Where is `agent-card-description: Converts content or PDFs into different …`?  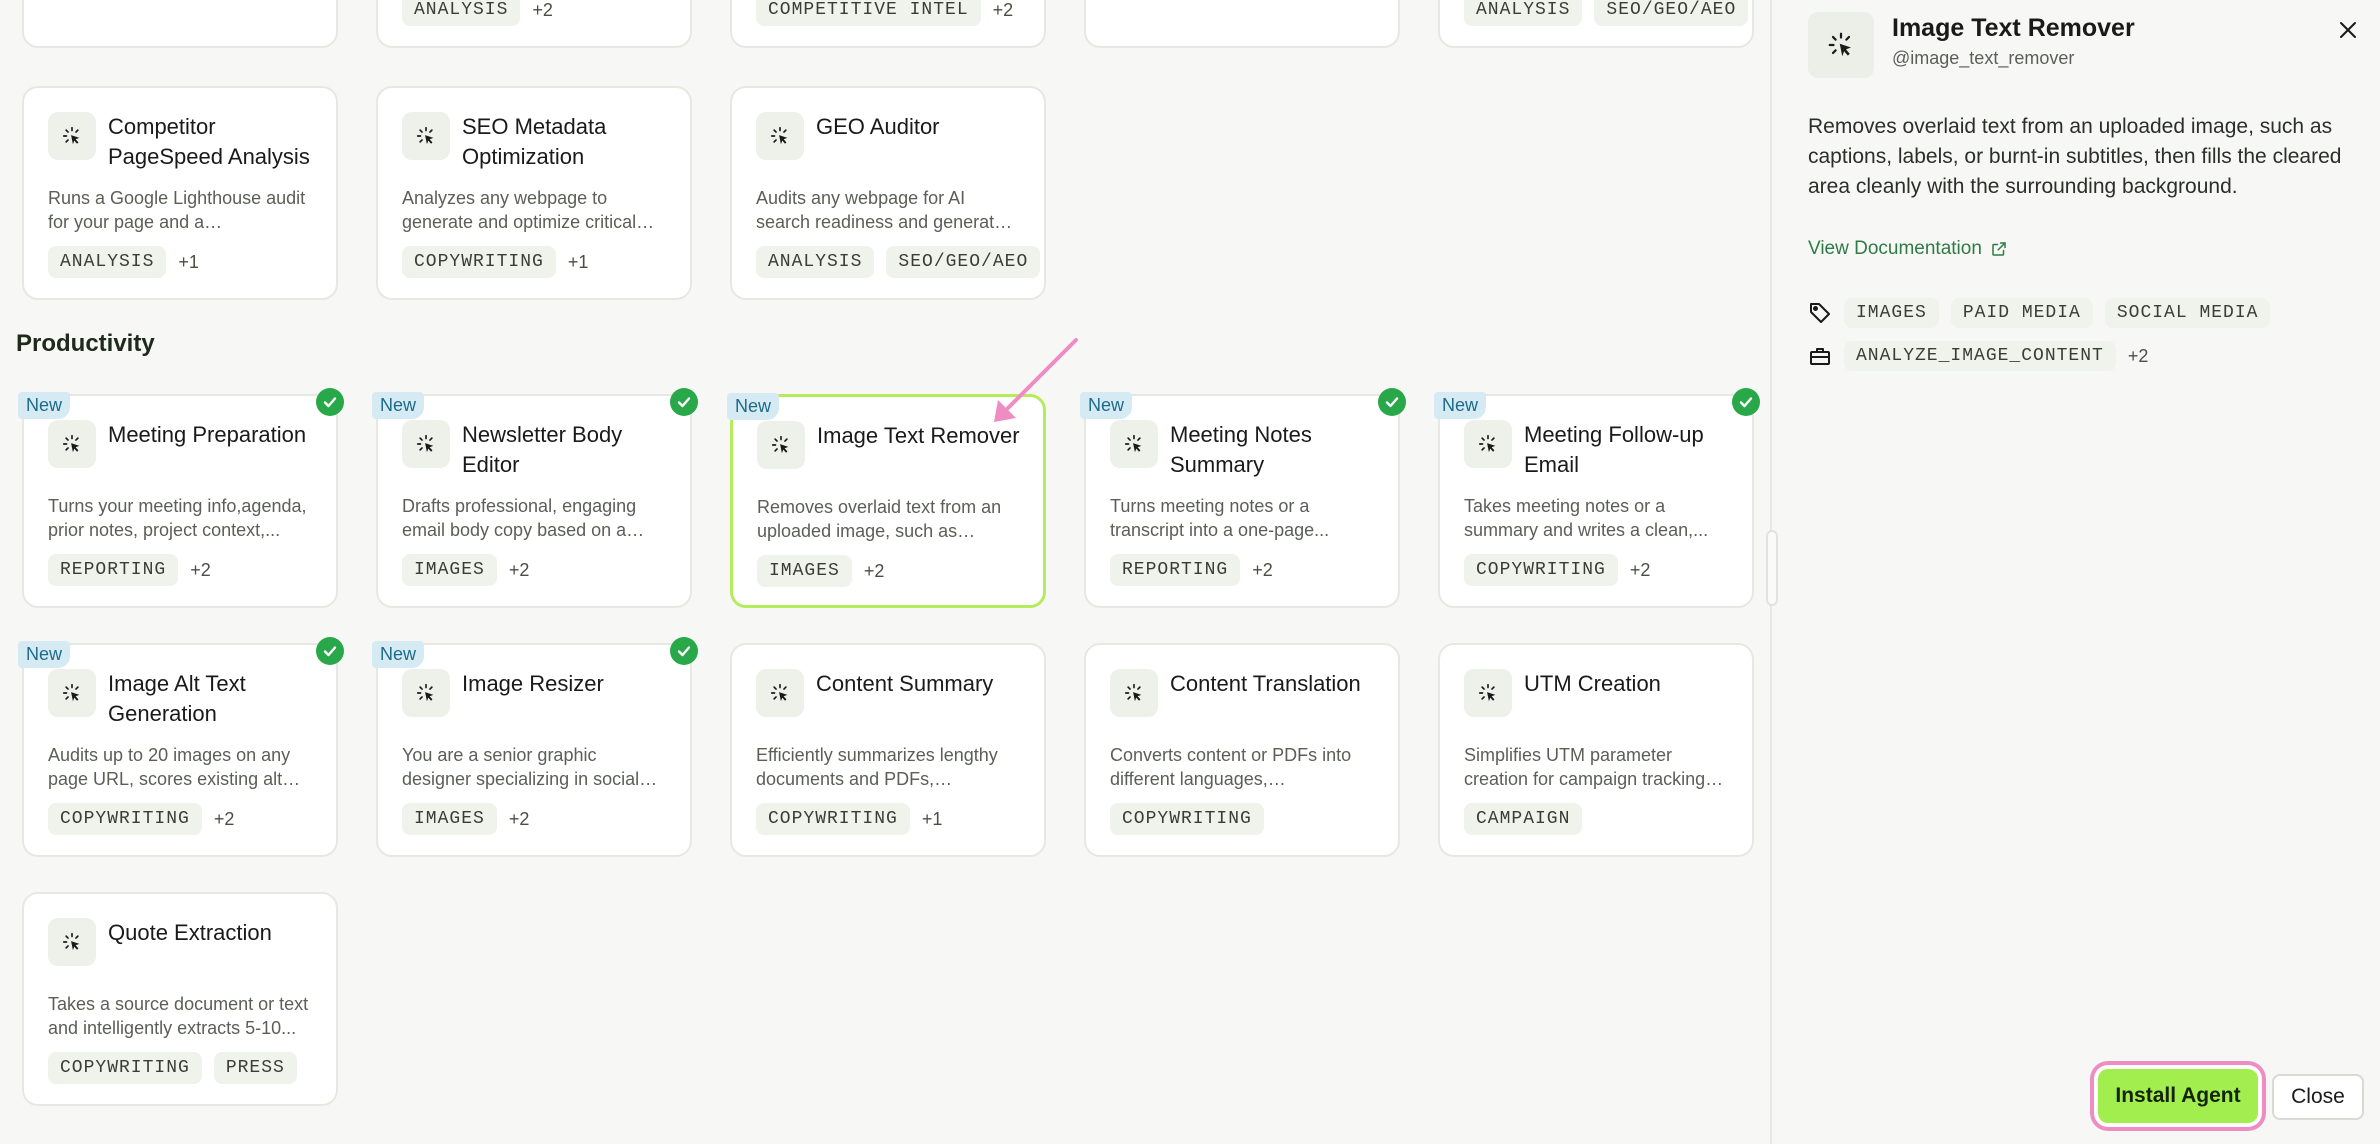 agent-card-description: Converts content or PDFs into different … is located at coordinates (1231, 767).